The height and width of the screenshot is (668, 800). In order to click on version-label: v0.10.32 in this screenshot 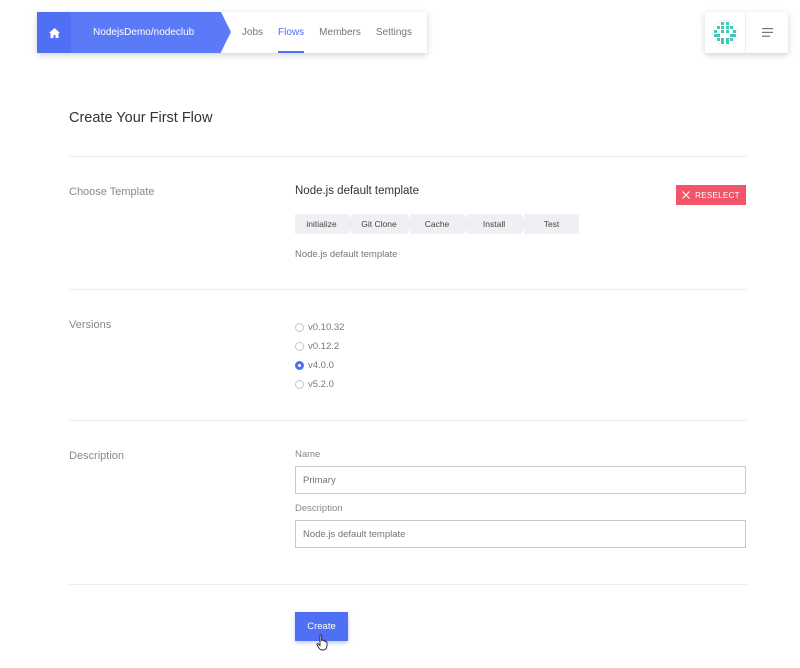, I will do `click(326, 327)`.